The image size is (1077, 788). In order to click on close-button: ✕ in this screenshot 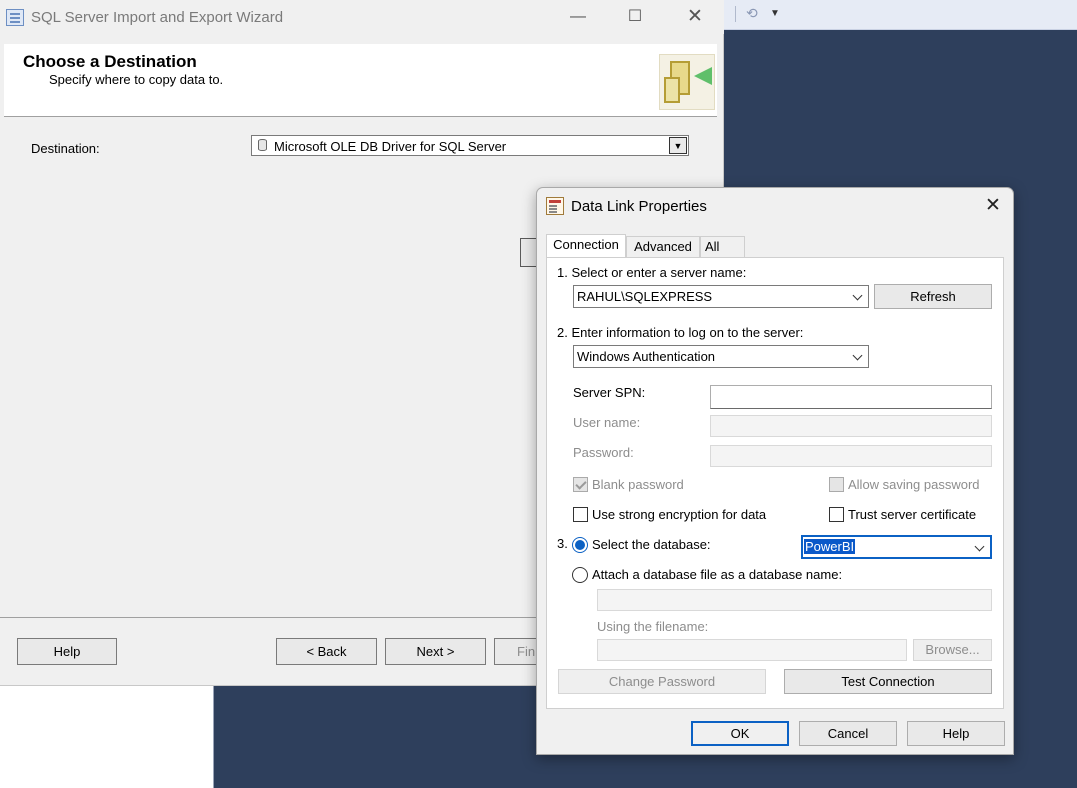, I will do `click(695, 17)`.